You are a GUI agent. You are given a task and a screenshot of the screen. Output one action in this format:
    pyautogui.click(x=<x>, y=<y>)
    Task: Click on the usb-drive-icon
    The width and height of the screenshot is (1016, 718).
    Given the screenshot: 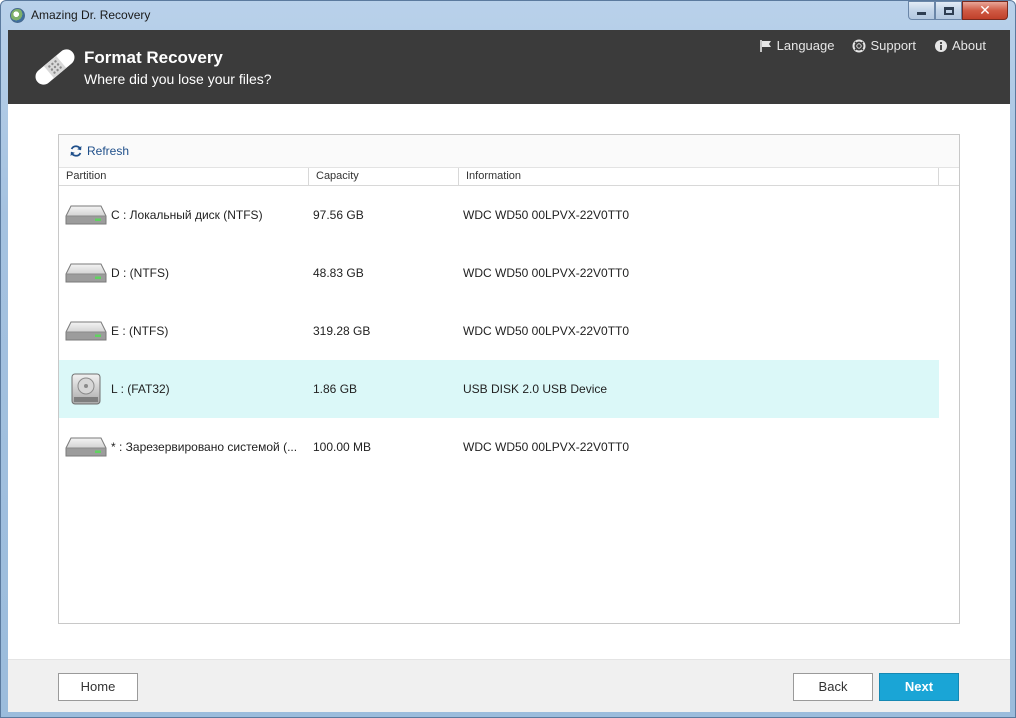 What is the action you would take?
    pyautogui.click(x=86, y=390)
    